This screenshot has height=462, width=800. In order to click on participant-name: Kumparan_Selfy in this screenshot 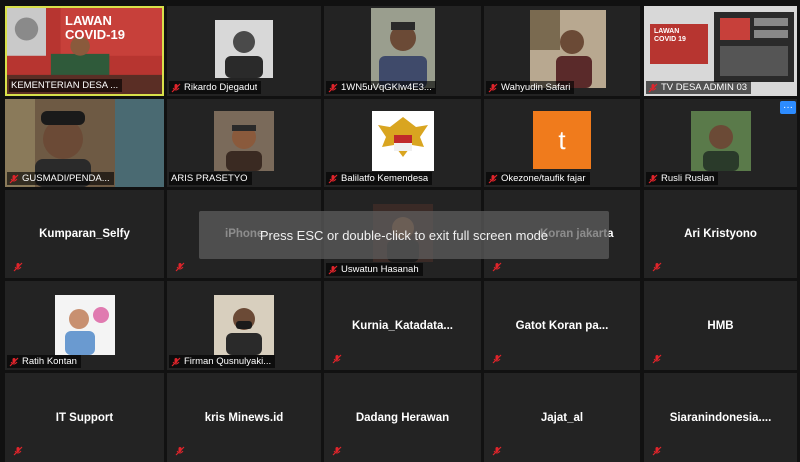, I will do `click(84, 234)`.